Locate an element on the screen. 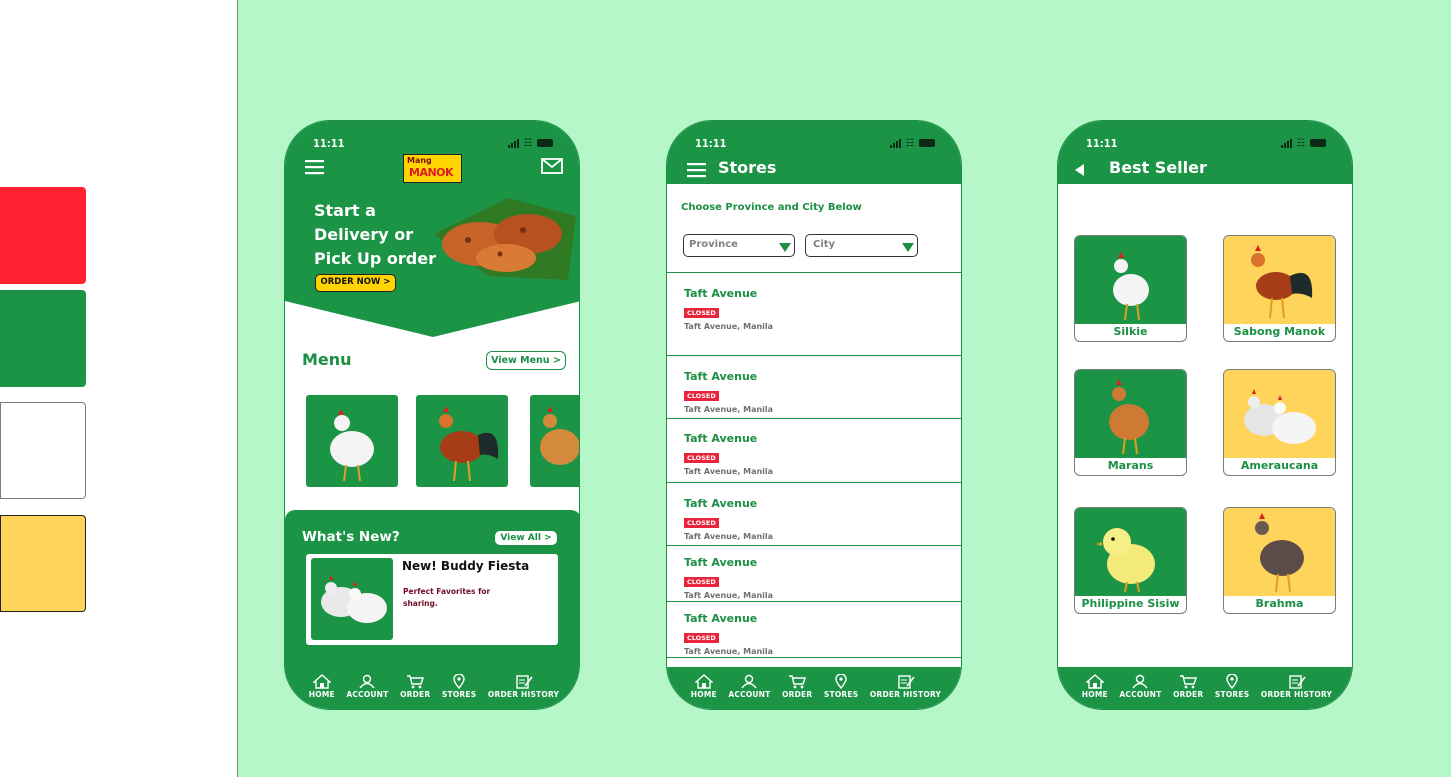  hero-line-3: Pick Up order is located at coordinates (375, 258).